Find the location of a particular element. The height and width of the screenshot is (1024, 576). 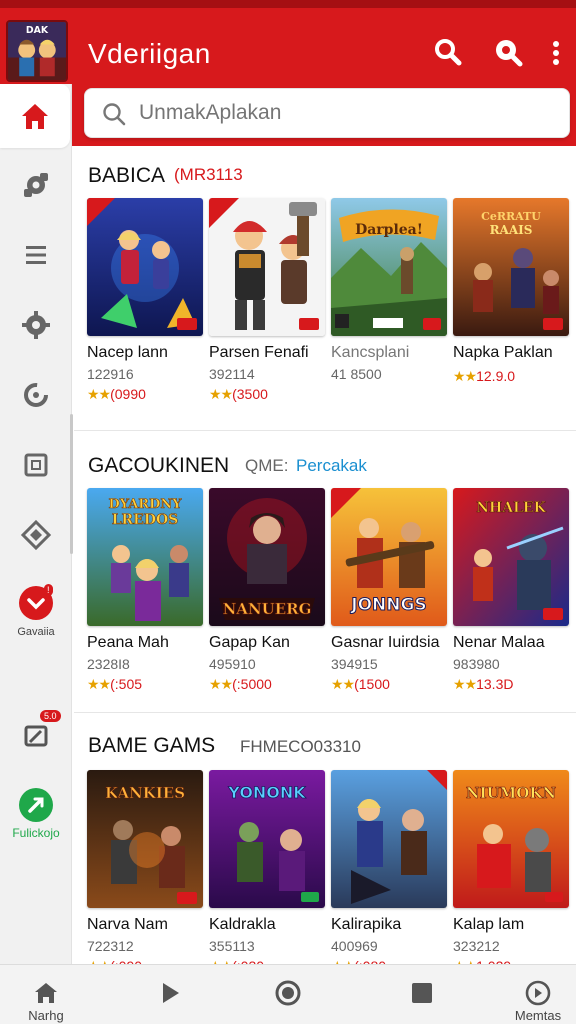

game-card: NIUMOKN Kalap lam 323212 ★★1.029 is located at coordinates (511, 872).